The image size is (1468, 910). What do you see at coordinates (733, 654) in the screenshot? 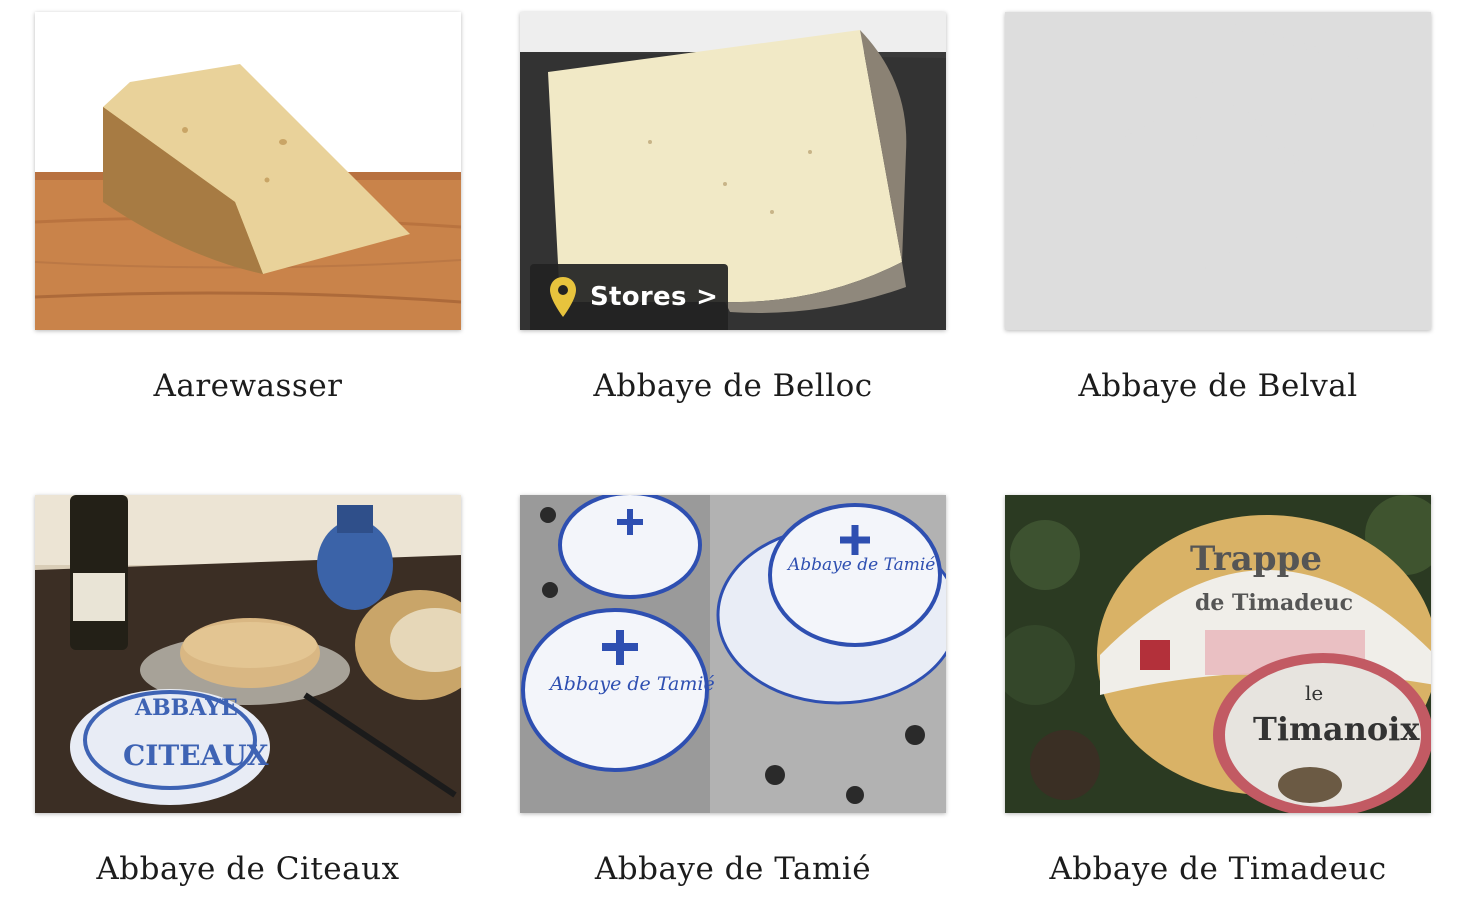
I see `cheese-photo-abbaye-de-tamie: Abbaye de Tamié Abbaye de Tamié` at bounding box center [733, 654].